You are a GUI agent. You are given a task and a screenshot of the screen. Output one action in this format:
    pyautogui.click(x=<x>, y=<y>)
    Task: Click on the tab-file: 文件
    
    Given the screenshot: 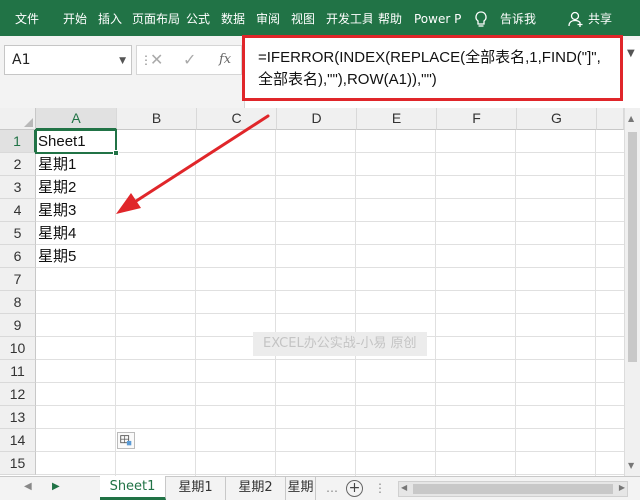 What is the action you would take?
    pyautogui.click(x=29, y=19)
    